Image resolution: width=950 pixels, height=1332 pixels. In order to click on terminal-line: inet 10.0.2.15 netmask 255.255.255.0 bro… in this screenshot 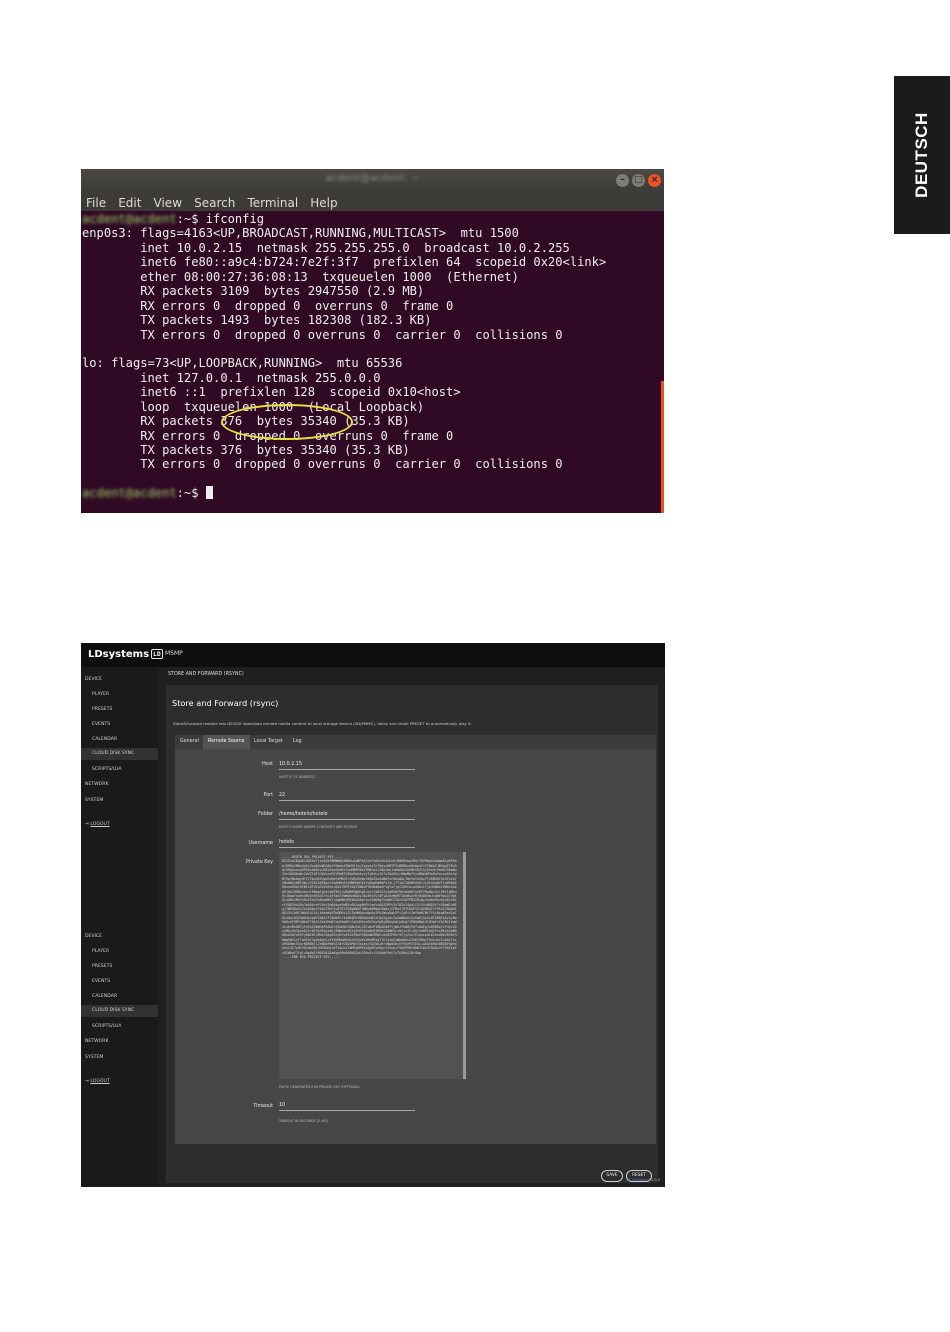, I will do `click(326, 247)`.